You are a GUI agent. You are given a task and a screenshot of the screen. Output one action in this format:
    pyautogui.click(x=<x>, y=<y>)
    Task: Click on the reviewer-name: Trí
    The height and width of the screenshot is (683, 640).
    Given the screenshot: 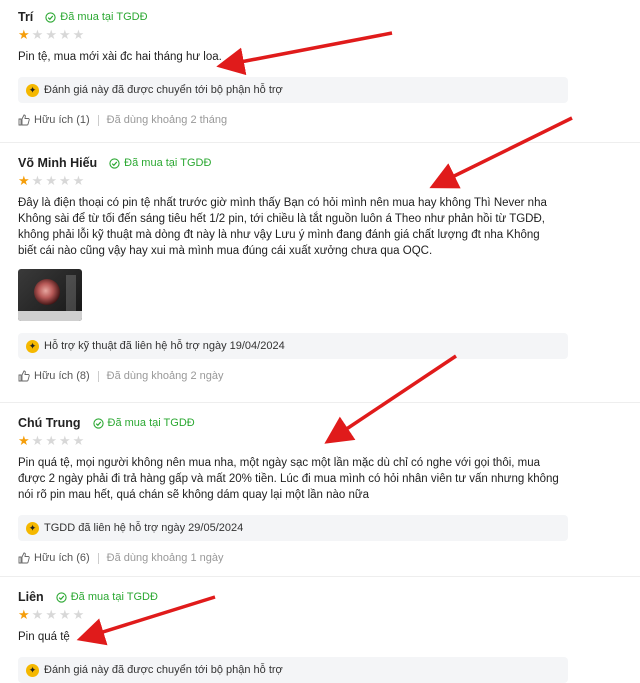 What is the action you would take?
    pyautogui.click(x=26, y=17)
    